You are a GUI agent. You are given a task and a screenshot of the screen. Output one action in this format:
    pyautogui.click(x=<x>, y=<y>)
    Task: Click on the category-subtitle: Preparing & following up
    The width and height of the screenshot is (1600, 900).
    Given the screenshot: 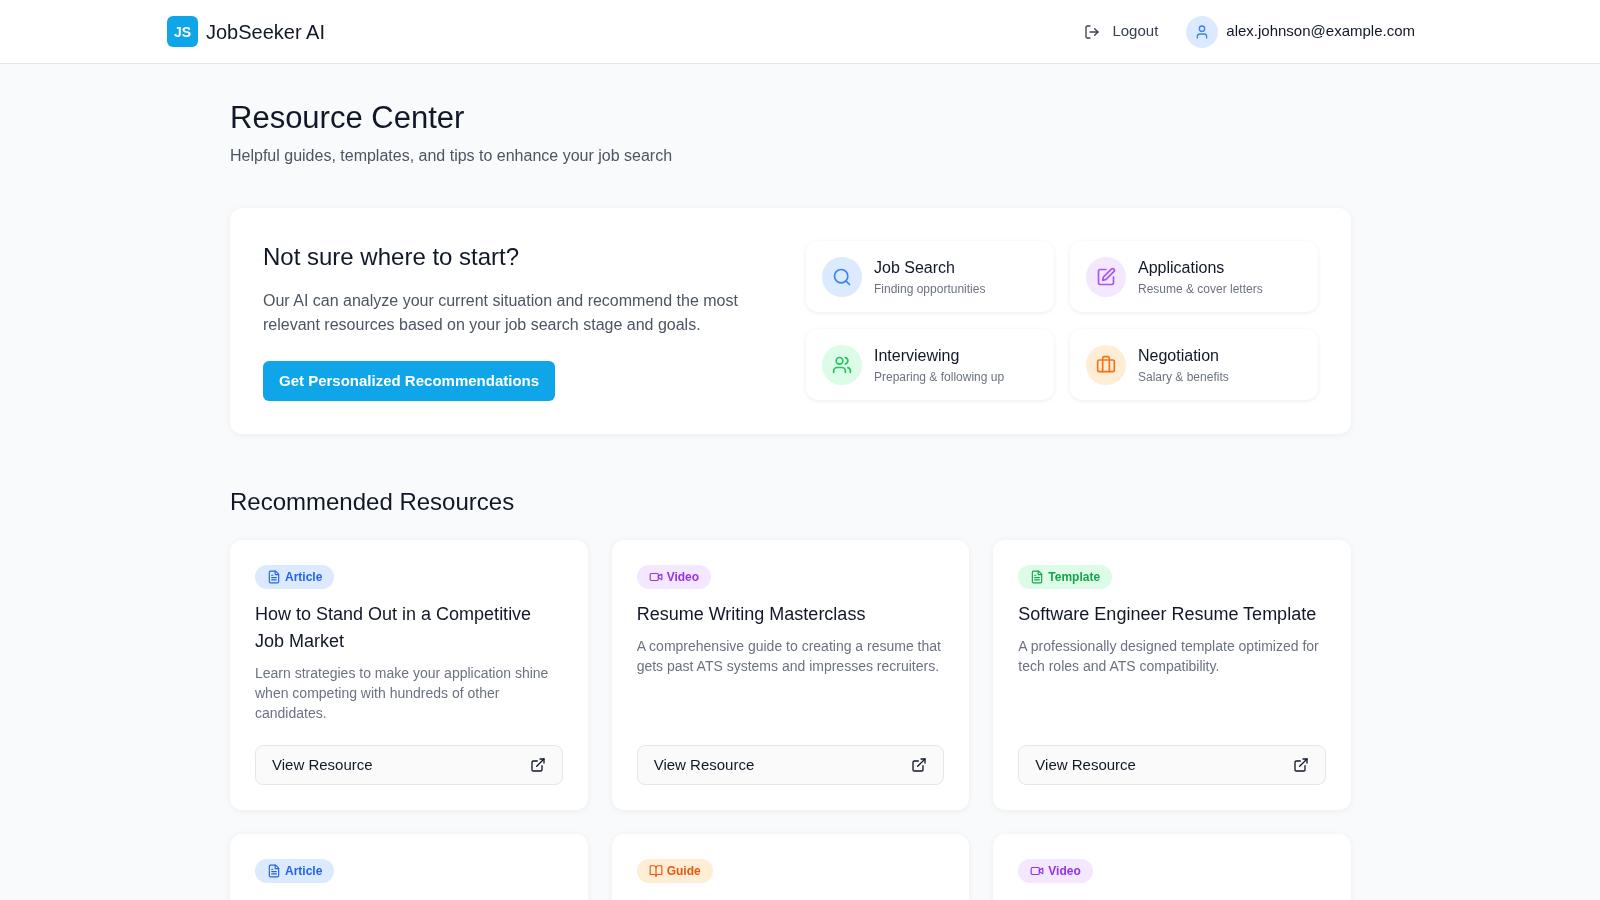 What is the action you would take?
    pyautogui.click(x=939, y=377)
    